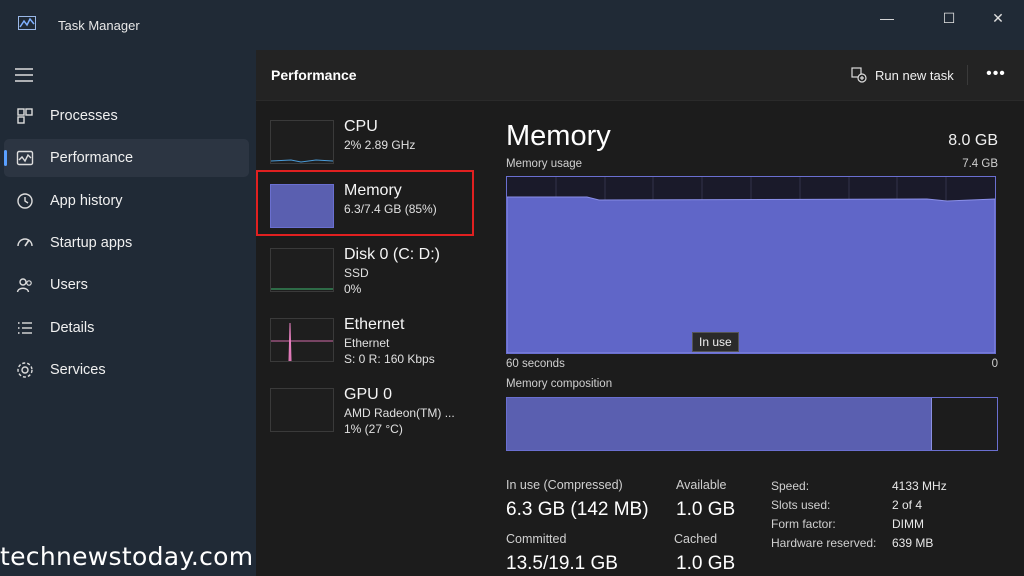  I want to click on form-factor-label: Form factor:, so click(803, 524).